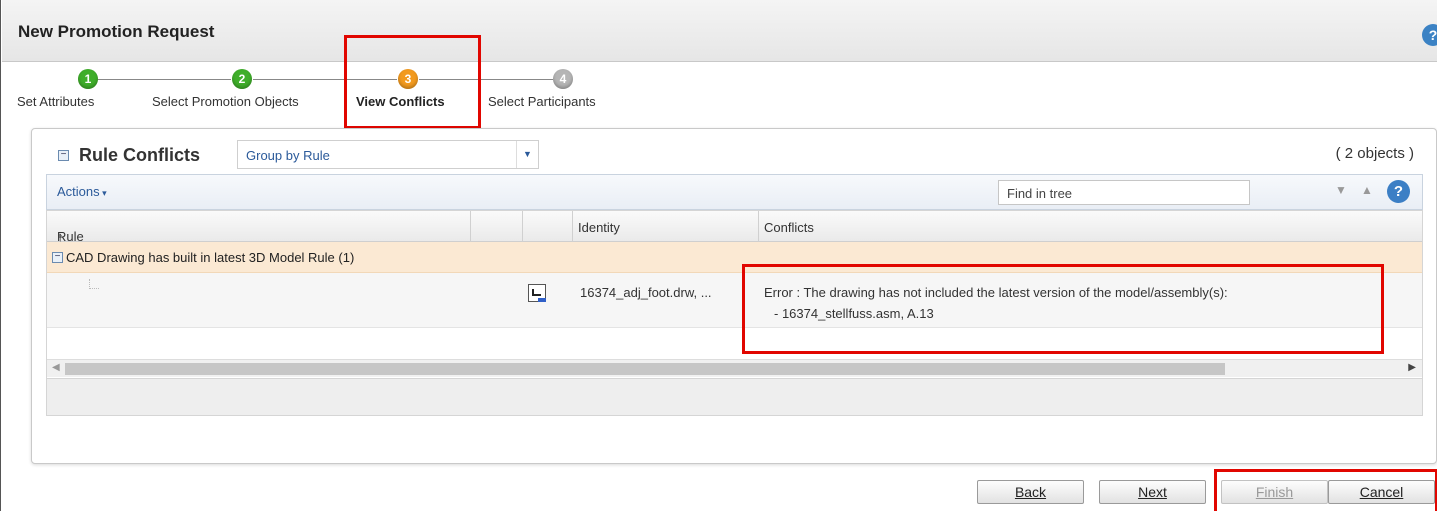 This screenshot has height=511, width=1437. I want to click on col-conflicts: Conflicts, so click(1090, 226).